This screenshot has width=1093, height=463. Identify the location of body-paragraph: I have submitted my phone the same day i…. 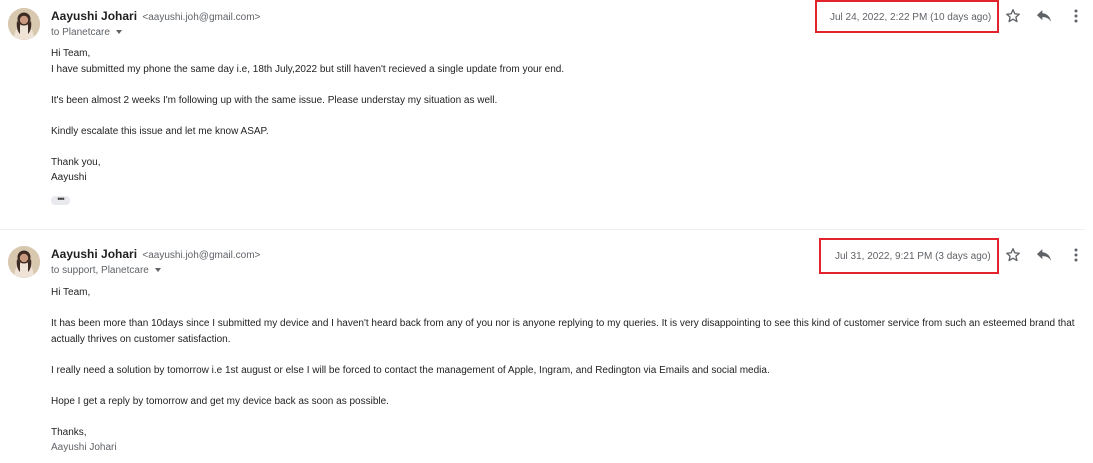
(308, 69).